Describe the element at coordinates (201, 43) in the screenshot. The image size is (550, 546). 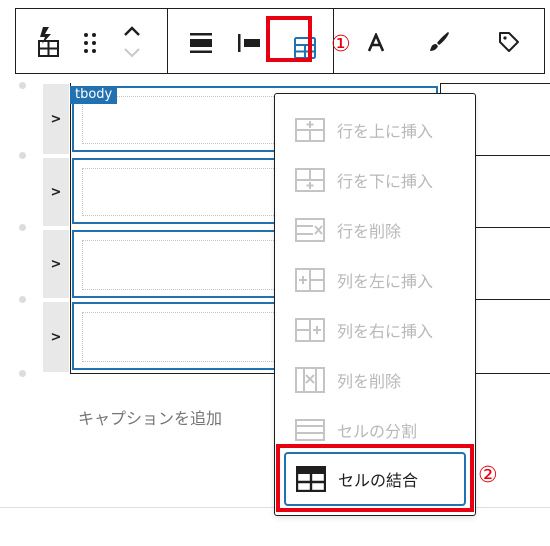
I see `align-wide-icon` at that location.